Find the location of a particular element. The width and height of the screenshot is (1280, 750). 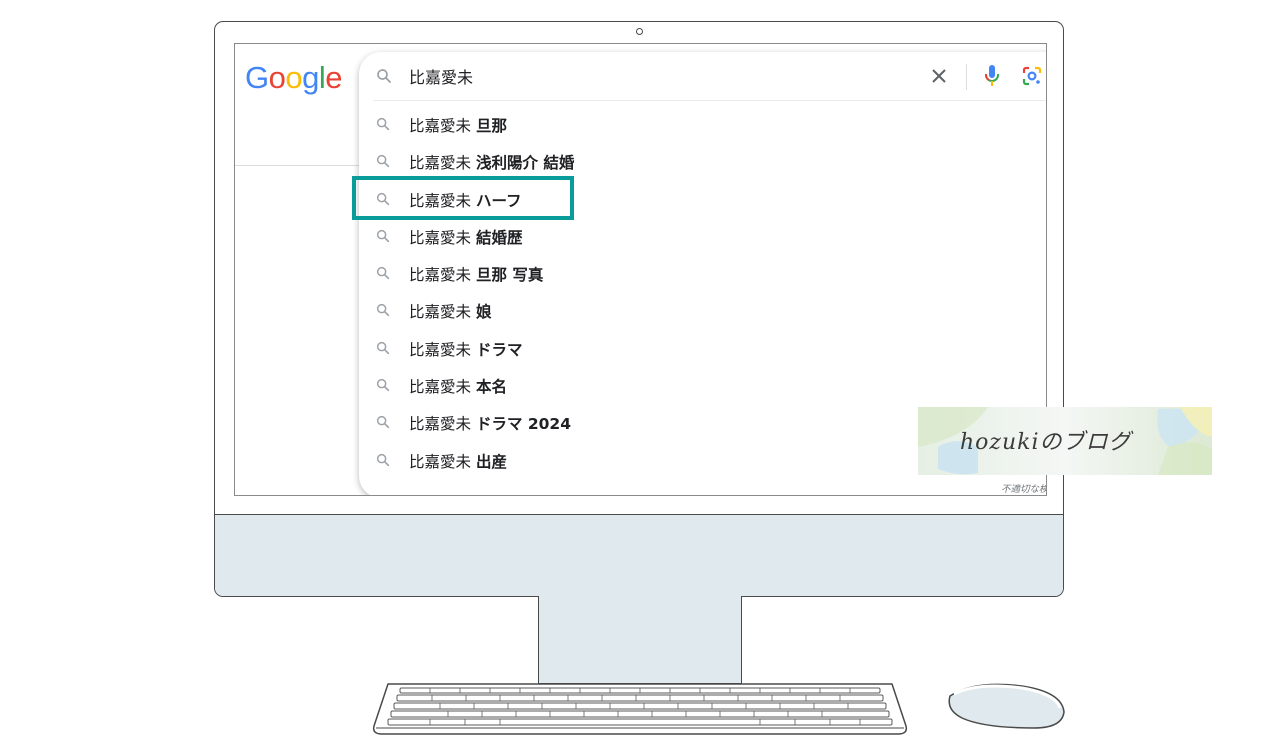

watermark-text: hozukiのブログ is located at coordinates (1046, 442).